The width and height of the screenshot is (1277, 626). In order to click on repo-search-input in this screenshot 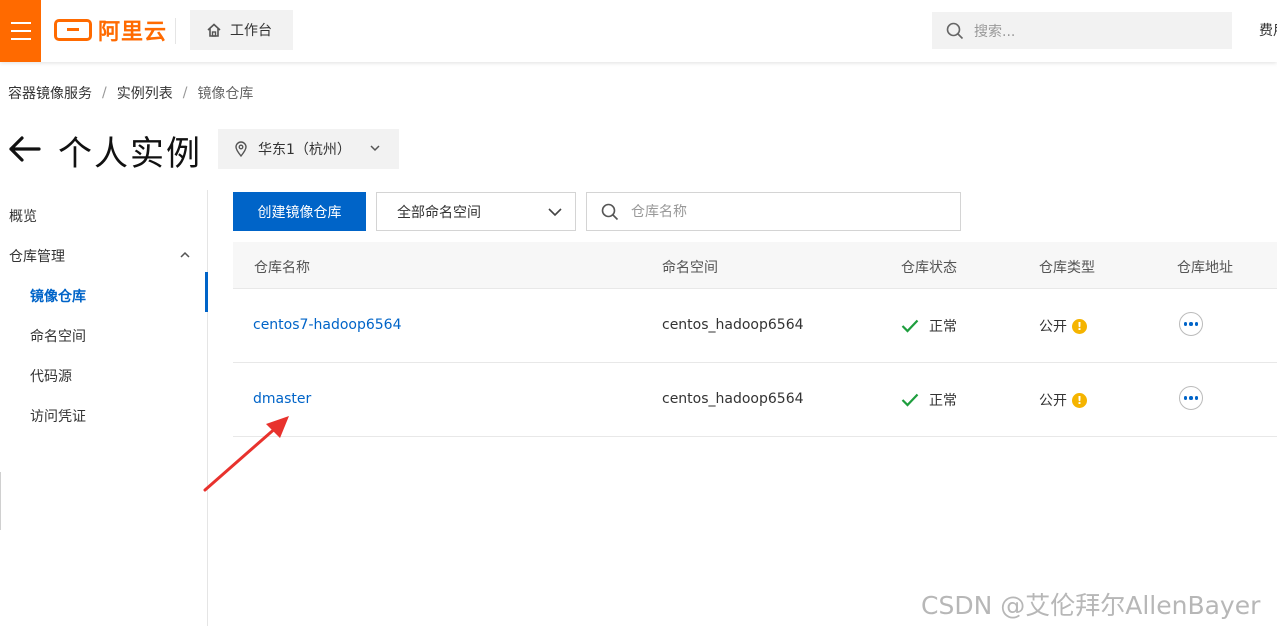, I will do `click(781, 211)`.